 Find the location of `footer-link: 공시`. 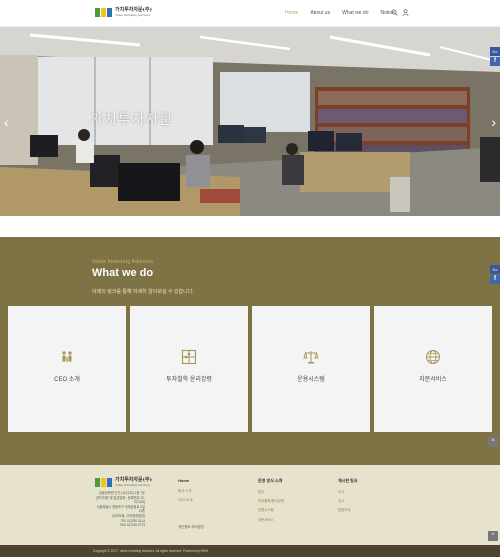

footer-link: 공시 is located at coordinates (348, 500).